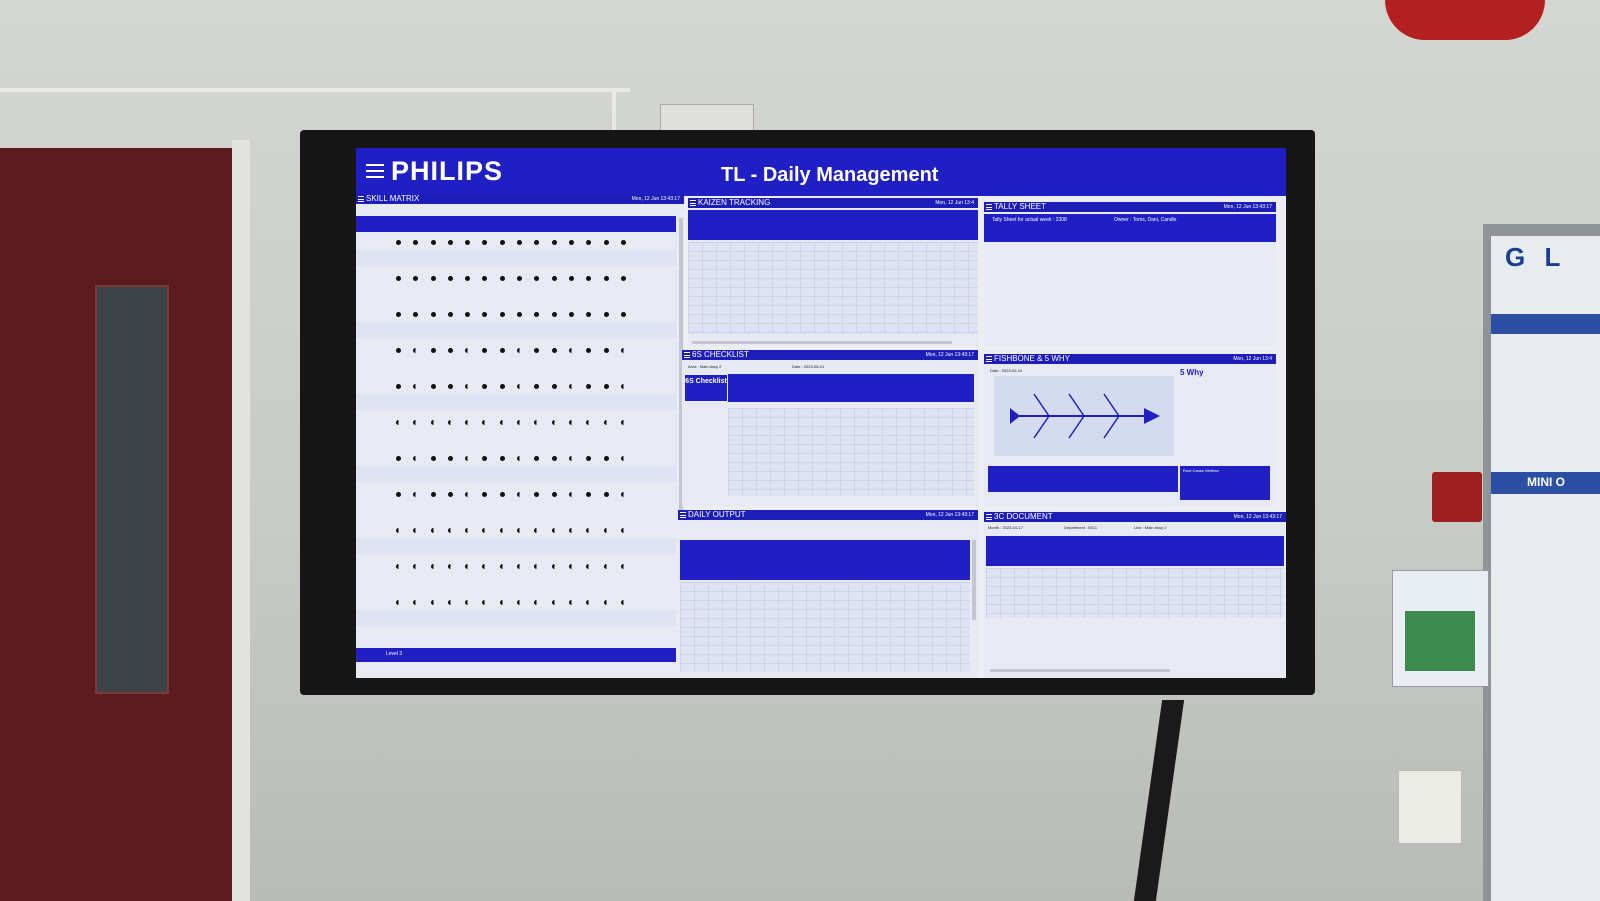 This screenshot has width=1600, height=901. I want to click on wall-sticker, so click(1430, 807).